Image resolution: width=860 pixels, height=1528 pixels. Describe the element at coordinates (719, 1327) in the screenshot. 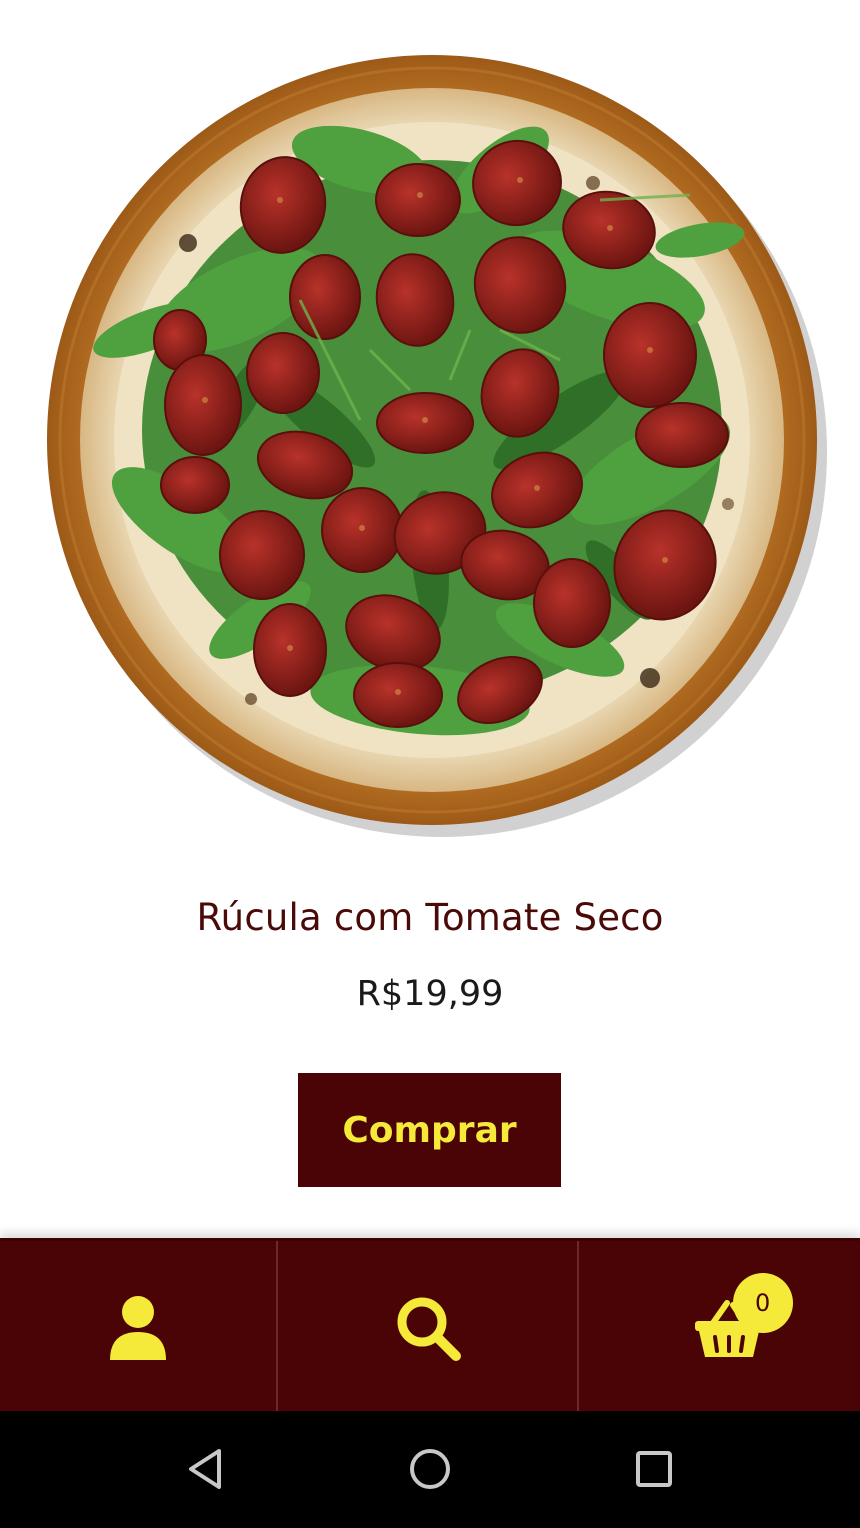

I see `nav-cart: 0` at that location.